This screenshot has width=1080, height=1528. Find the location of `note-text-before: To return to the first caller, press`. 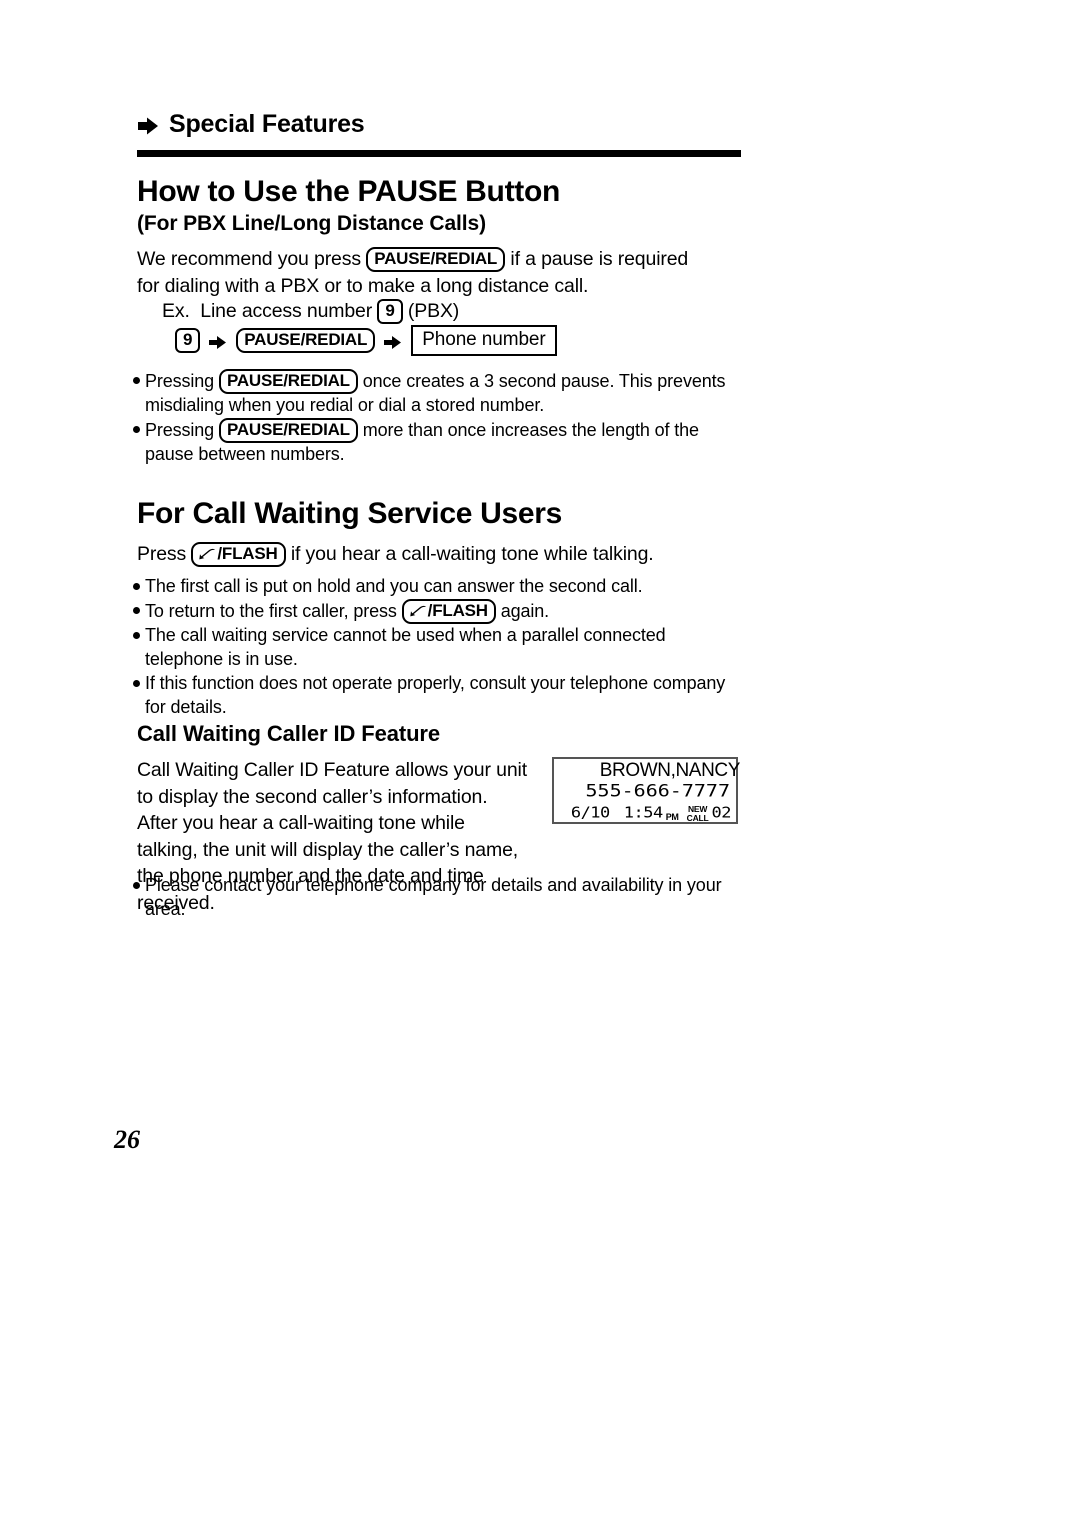

note-text-before: To return to the first caller, press is located at coordinates (273, 610).